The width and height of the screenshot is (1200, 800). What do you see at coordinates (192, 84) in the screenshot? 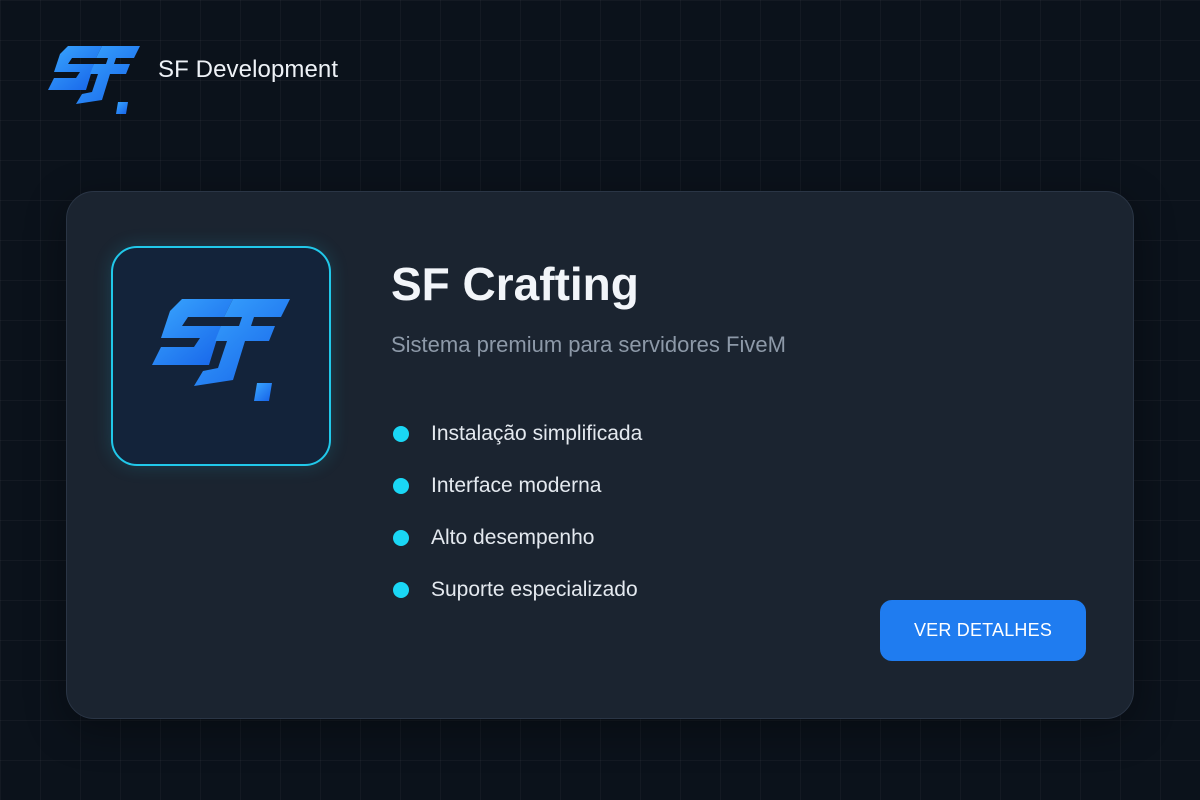
I see `header: SF Development` at bounding box center [192, 84].